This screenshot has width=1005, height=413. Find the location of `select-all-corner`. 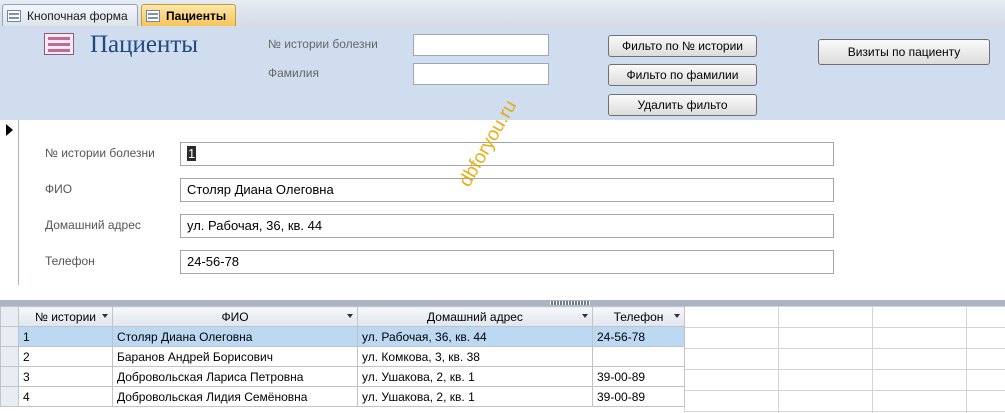

select-all-corner is located at coordinates (9, 316).